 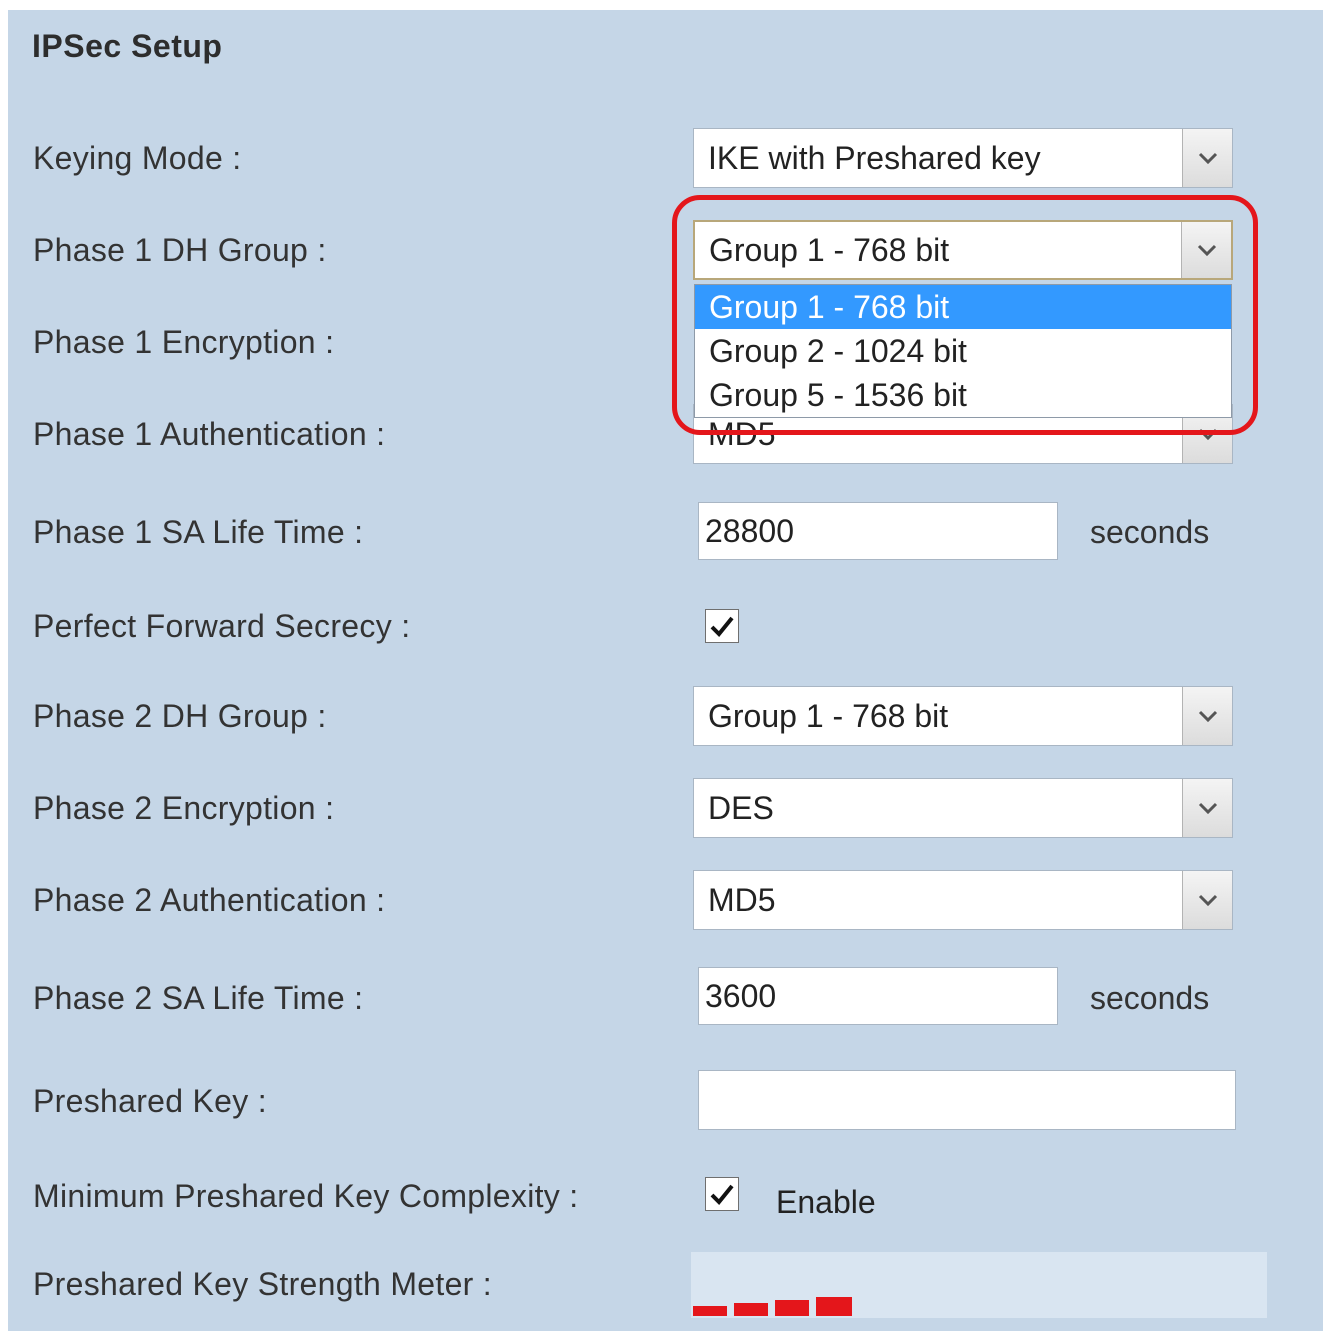 I want to click on phase2-encryption-value: DES, so click(x=741, y=808).